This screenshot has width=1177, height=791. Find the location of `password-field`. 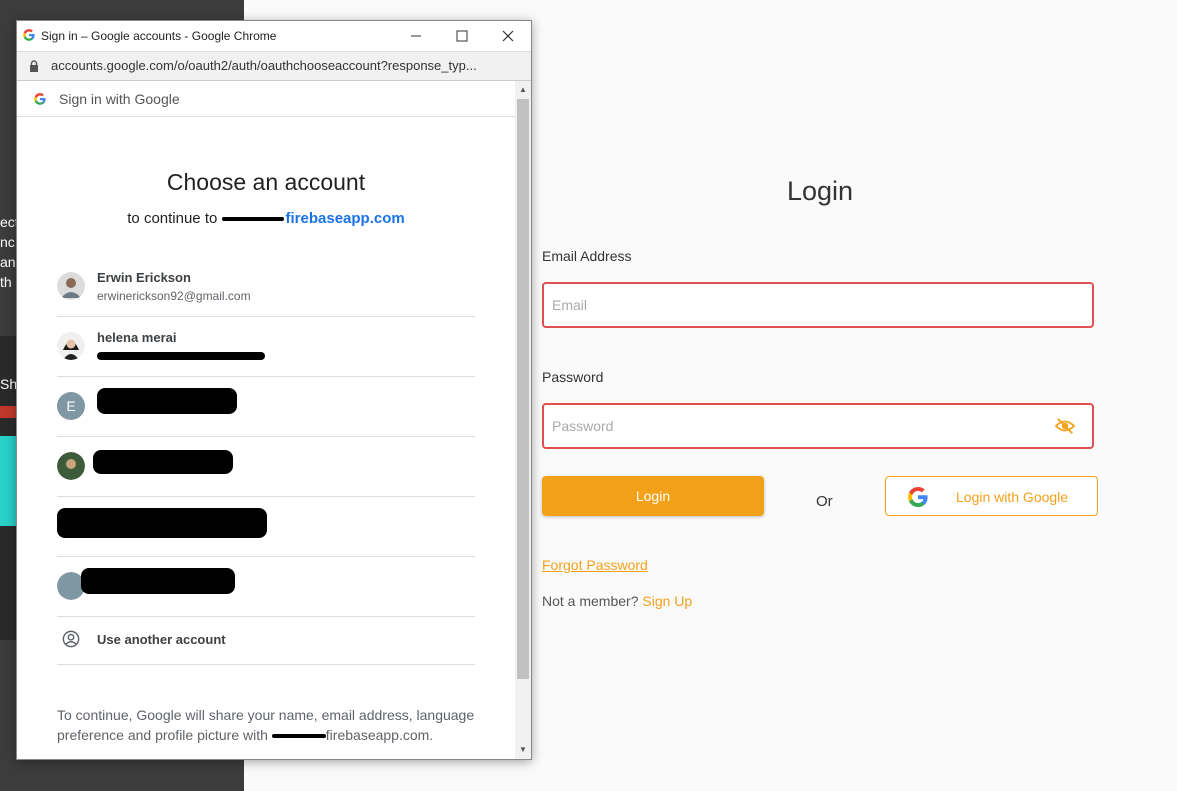

password-field is located at coordinates (788, 426).